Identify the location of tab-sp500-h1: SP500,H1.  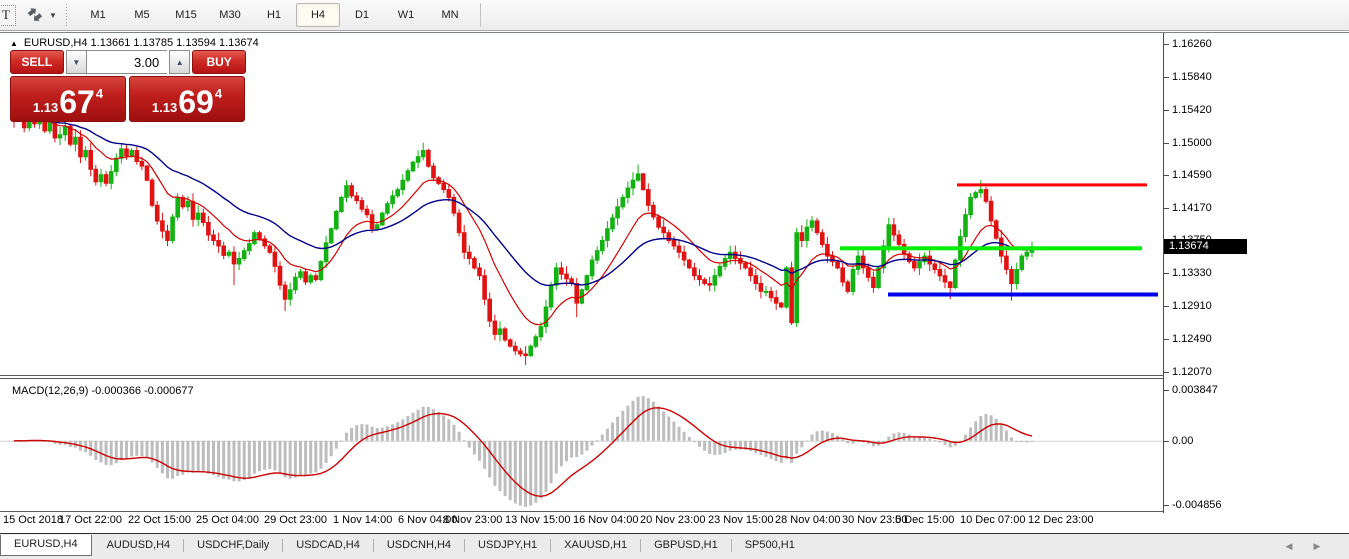
(770, 545).